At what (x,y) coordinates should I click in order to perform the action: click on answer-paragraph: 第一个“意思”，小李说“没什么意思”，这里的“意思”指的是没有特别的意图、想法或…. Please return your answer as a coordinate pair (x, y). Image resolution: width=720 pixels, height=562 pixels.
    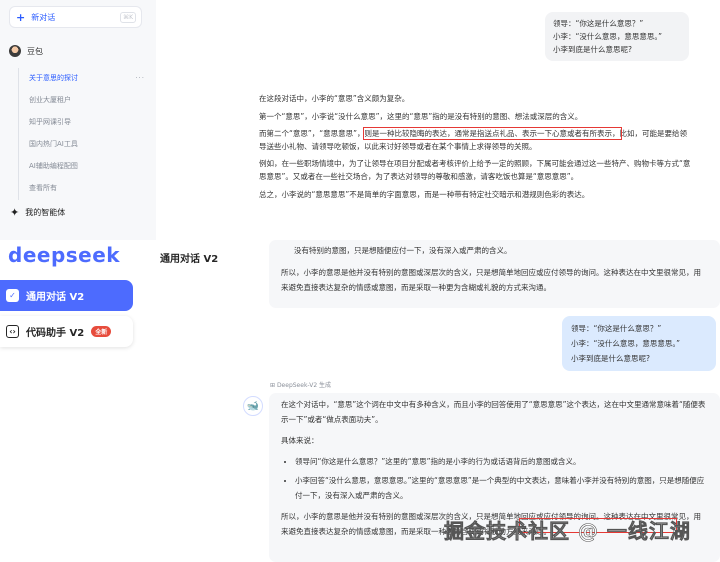
    Looking at the image, I should click on (421, 116).